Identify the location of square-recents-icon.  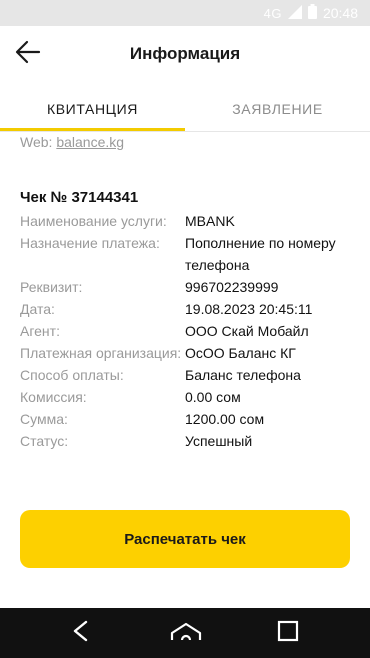
(288, 633).